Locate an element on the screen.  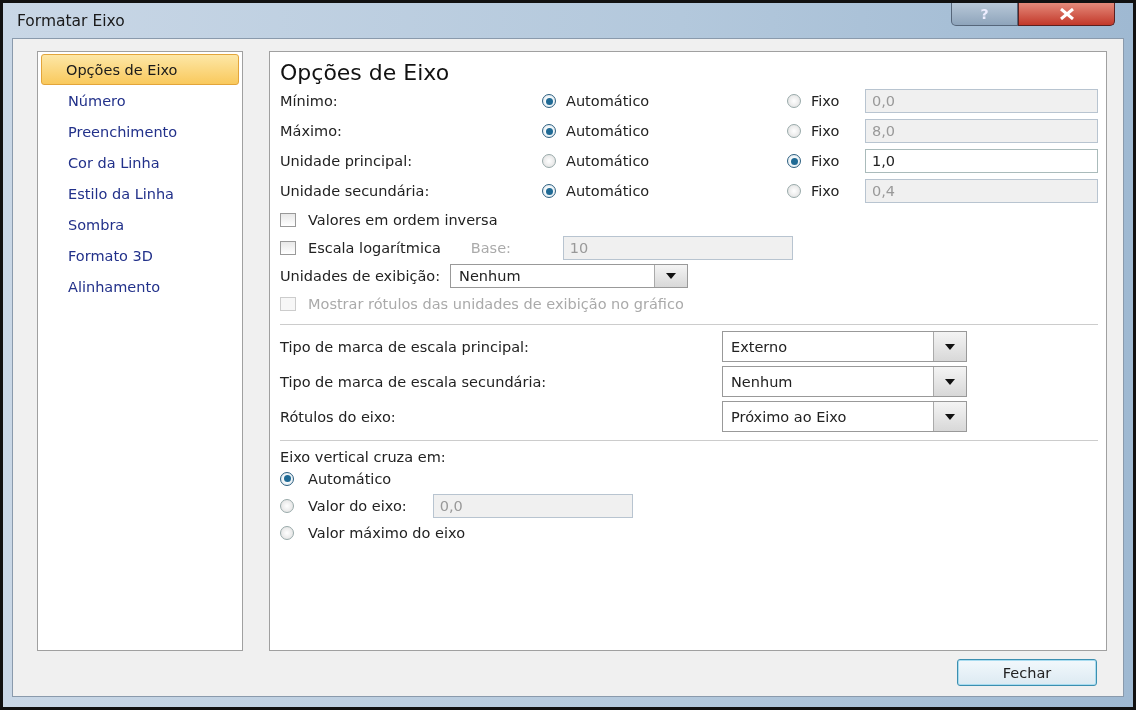
field-label: Rótulos do eixo: is located at coordinates (338, 416).